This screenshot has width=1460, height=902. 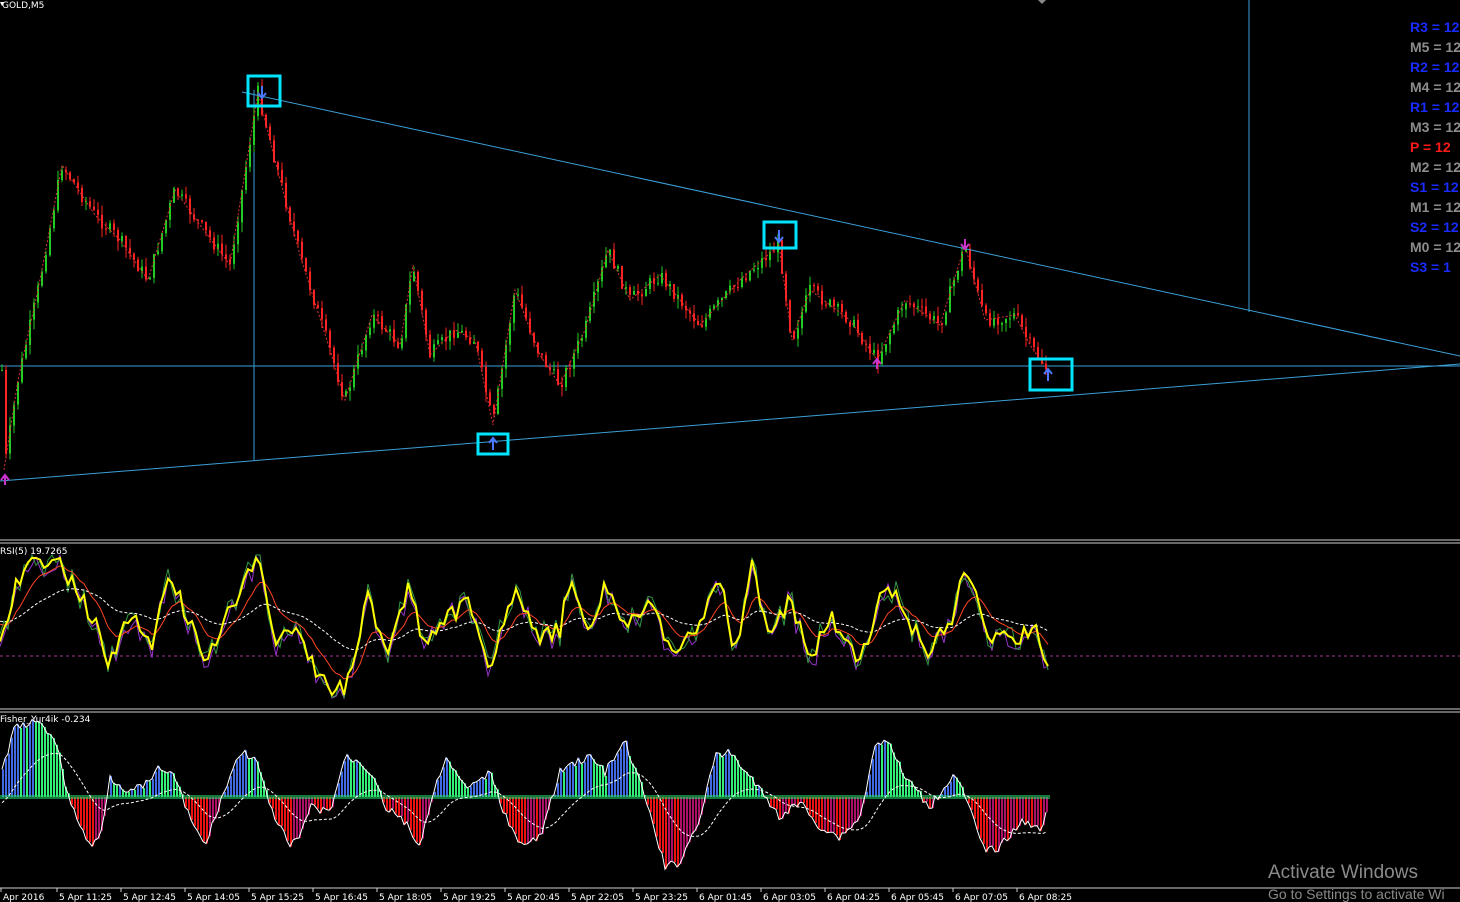 I want to click on time-tick-label: Apr 2016, so click(x=24, y=897).